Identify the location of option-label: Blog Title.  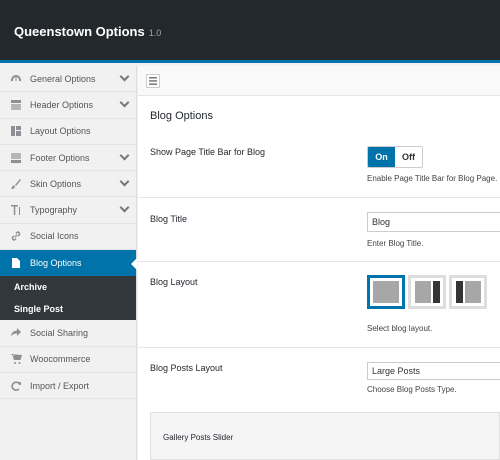
(169, 219).